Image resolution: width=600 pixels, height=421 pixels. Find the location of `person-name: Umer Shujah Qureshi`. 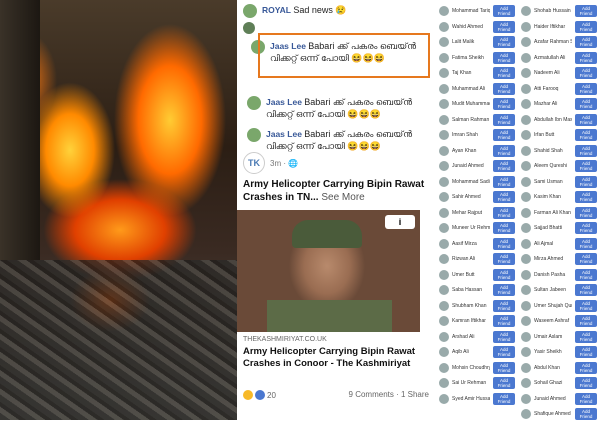

person-name: Umer Shujah Qureshi is located at coordinates (553, 306).